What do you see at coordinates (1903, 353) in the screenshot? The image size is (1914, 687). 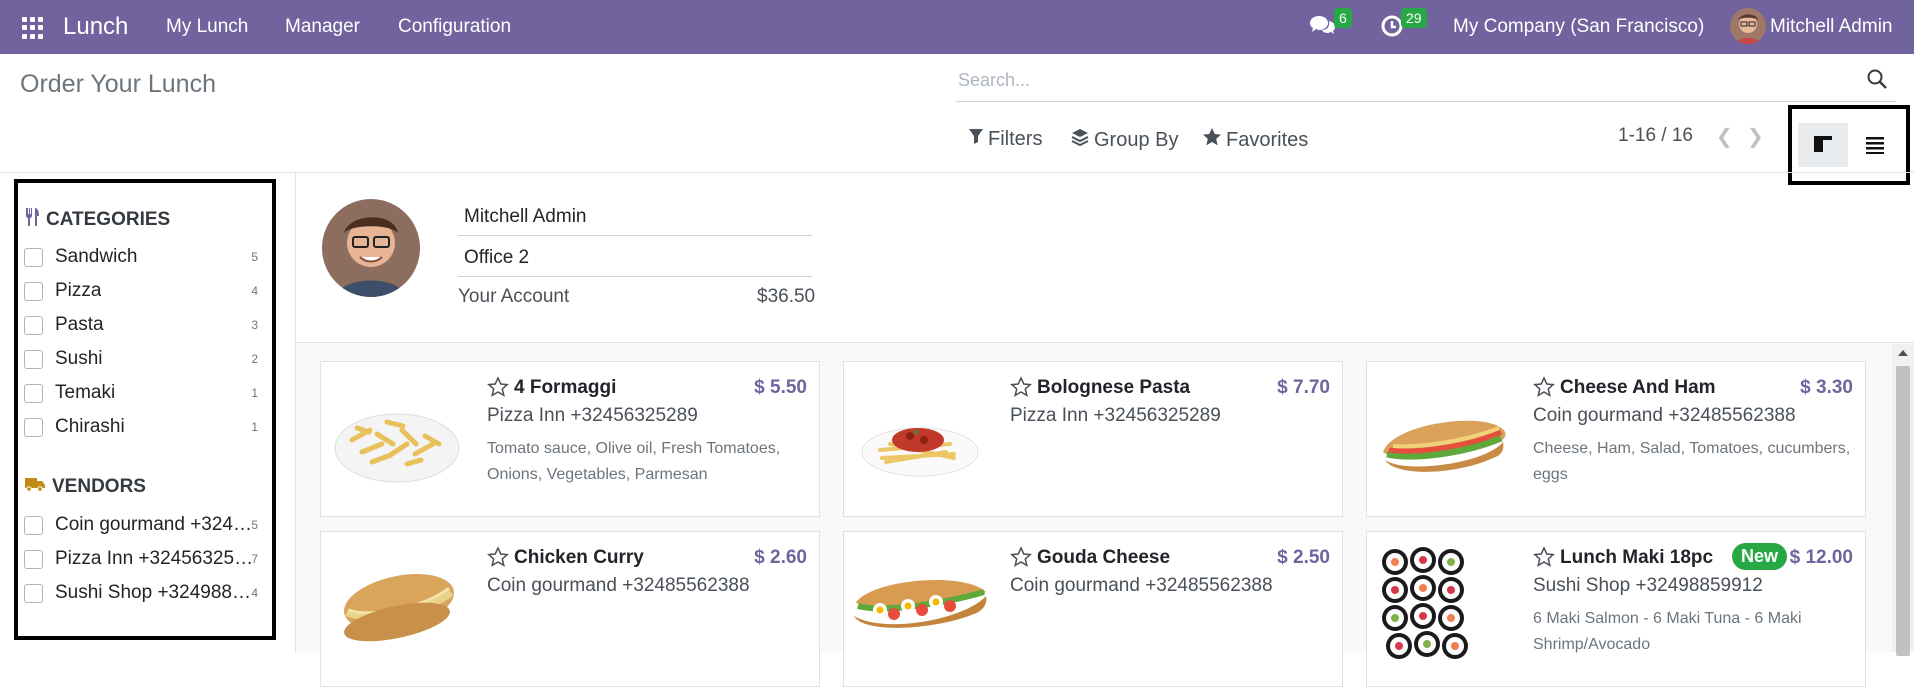 I see `scroll-up-arrow-icon` at bounding box center [1903, 353].